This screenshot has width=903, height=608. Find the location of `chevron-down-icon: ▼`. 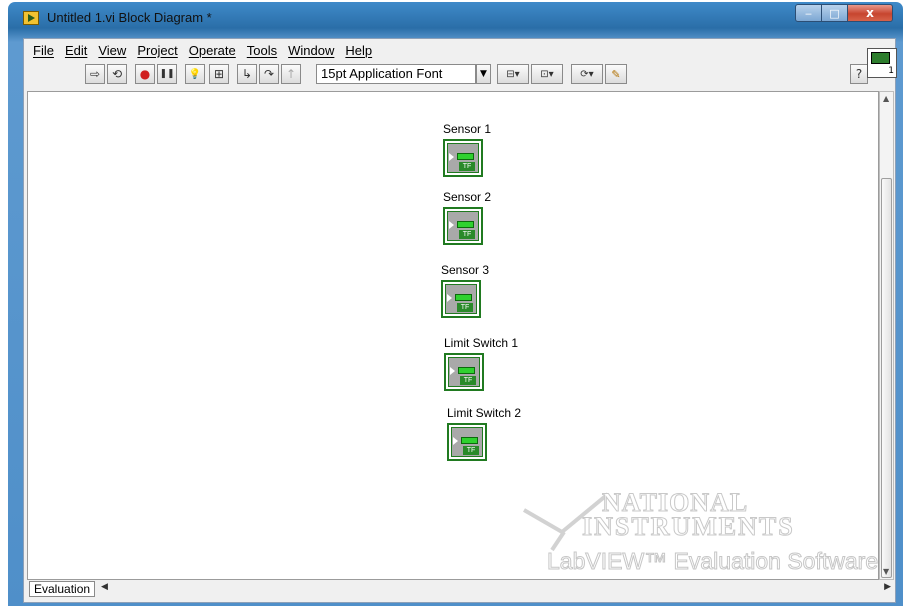

chevron-down-icon: ▼ is located at coordinates (483, 74).